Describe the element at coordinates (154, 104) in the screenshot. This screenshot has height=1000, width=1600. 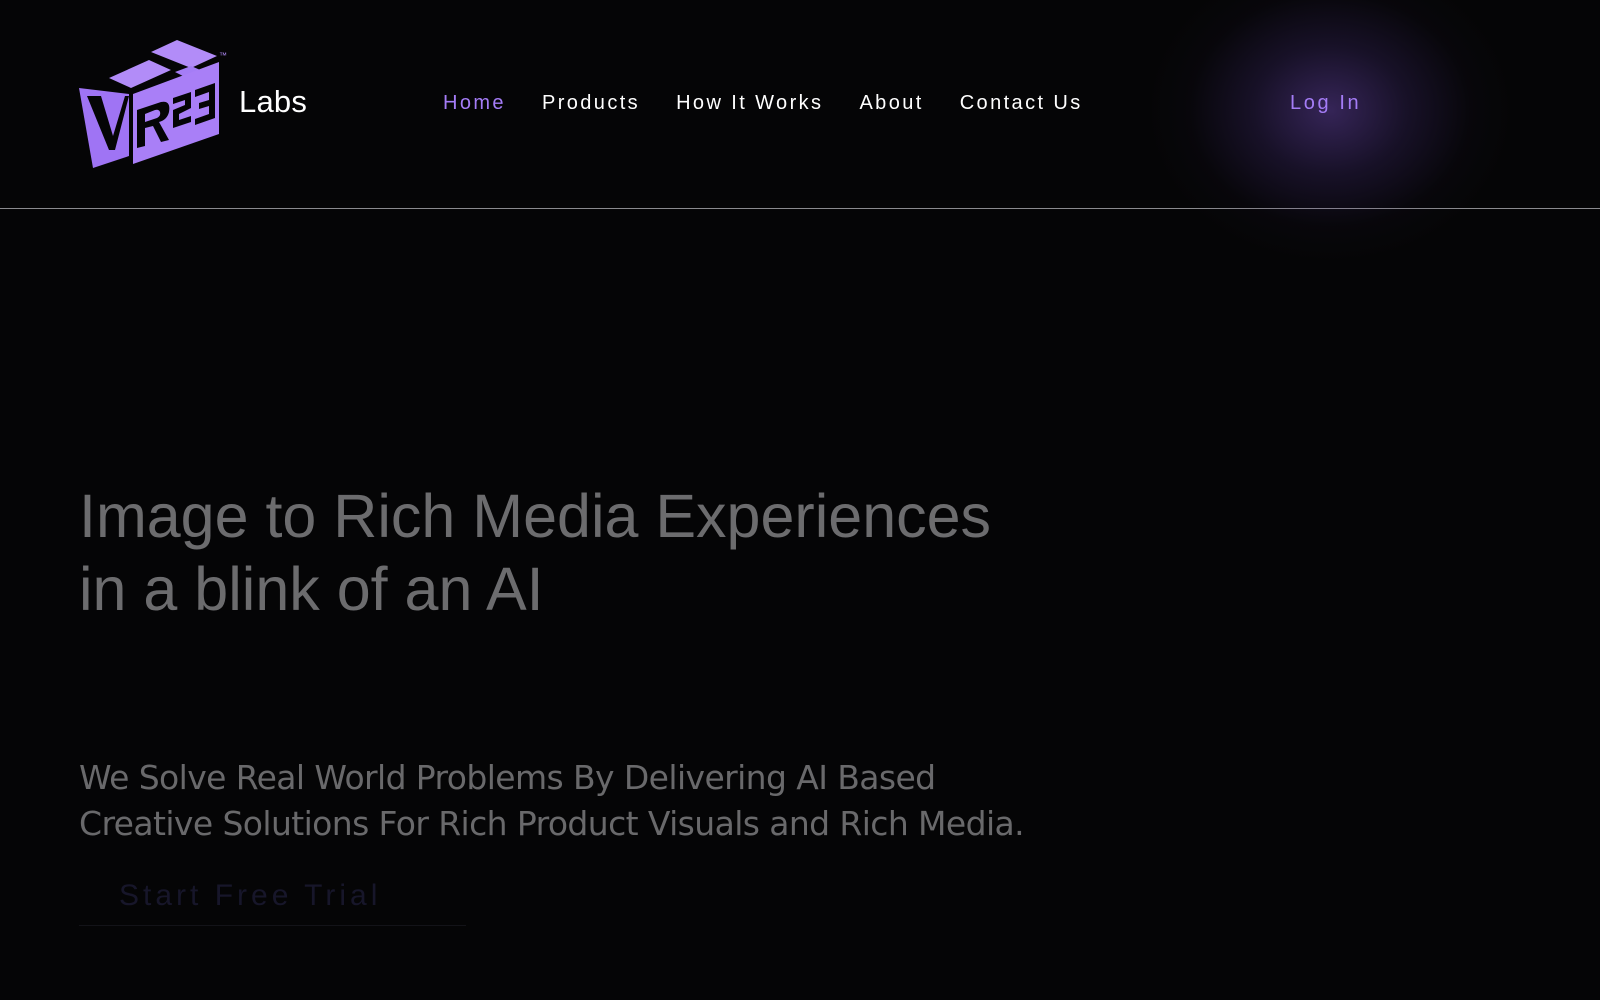
I see `r23-cube-logo-icon: ™` at that location.